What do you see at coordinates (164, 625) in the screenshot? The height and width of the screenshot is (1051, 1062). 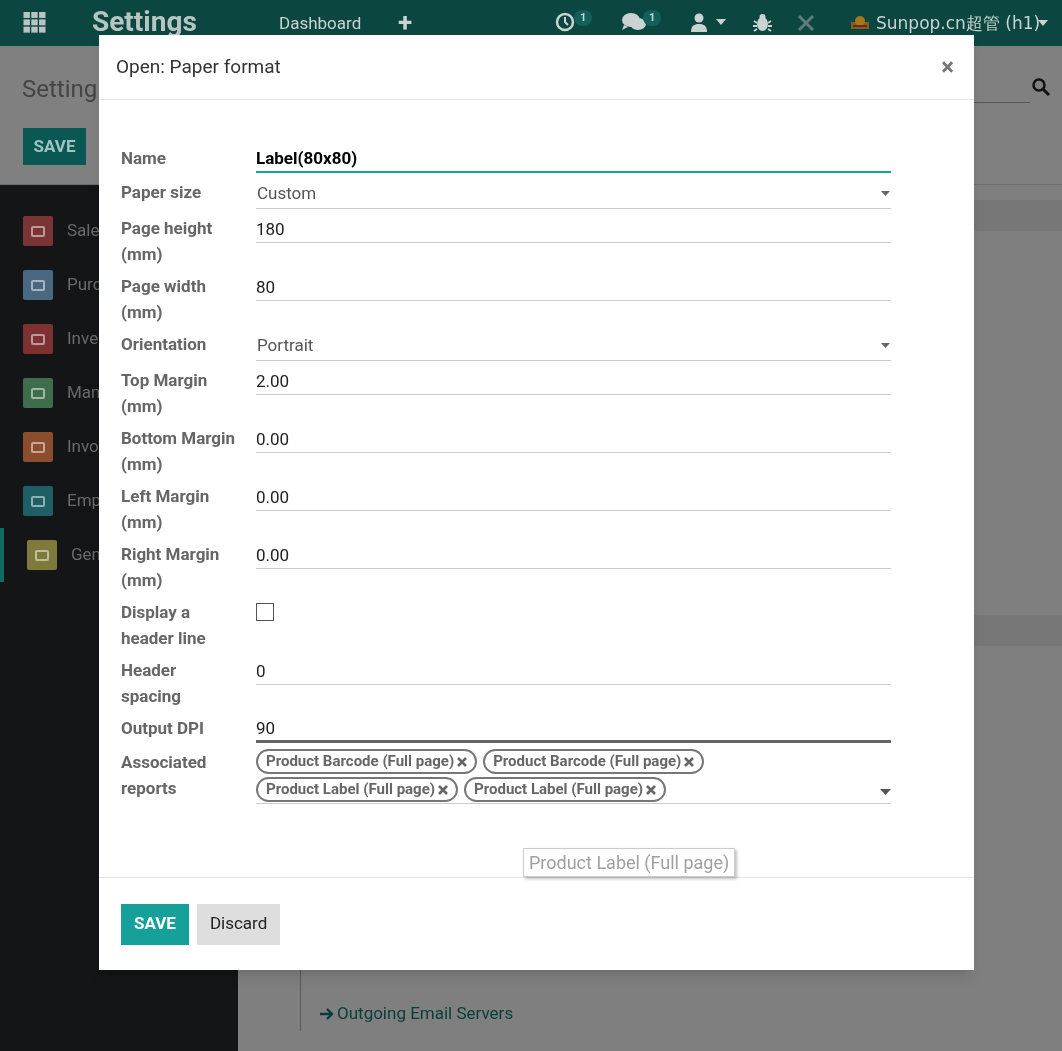 I see `field-label: Display a header line` at bounding box center [164, 625].